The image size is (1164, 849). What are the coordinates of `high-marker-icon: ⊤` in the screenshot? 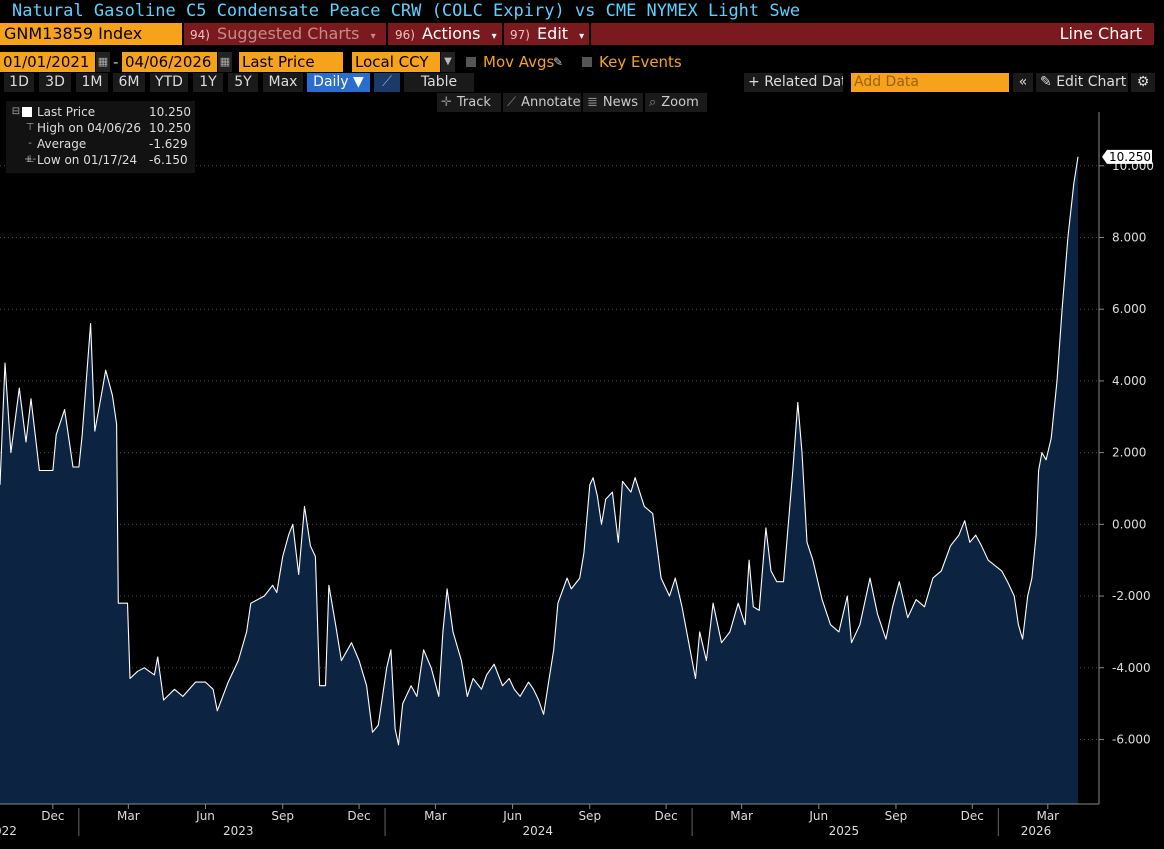 It's located at (30, 127).